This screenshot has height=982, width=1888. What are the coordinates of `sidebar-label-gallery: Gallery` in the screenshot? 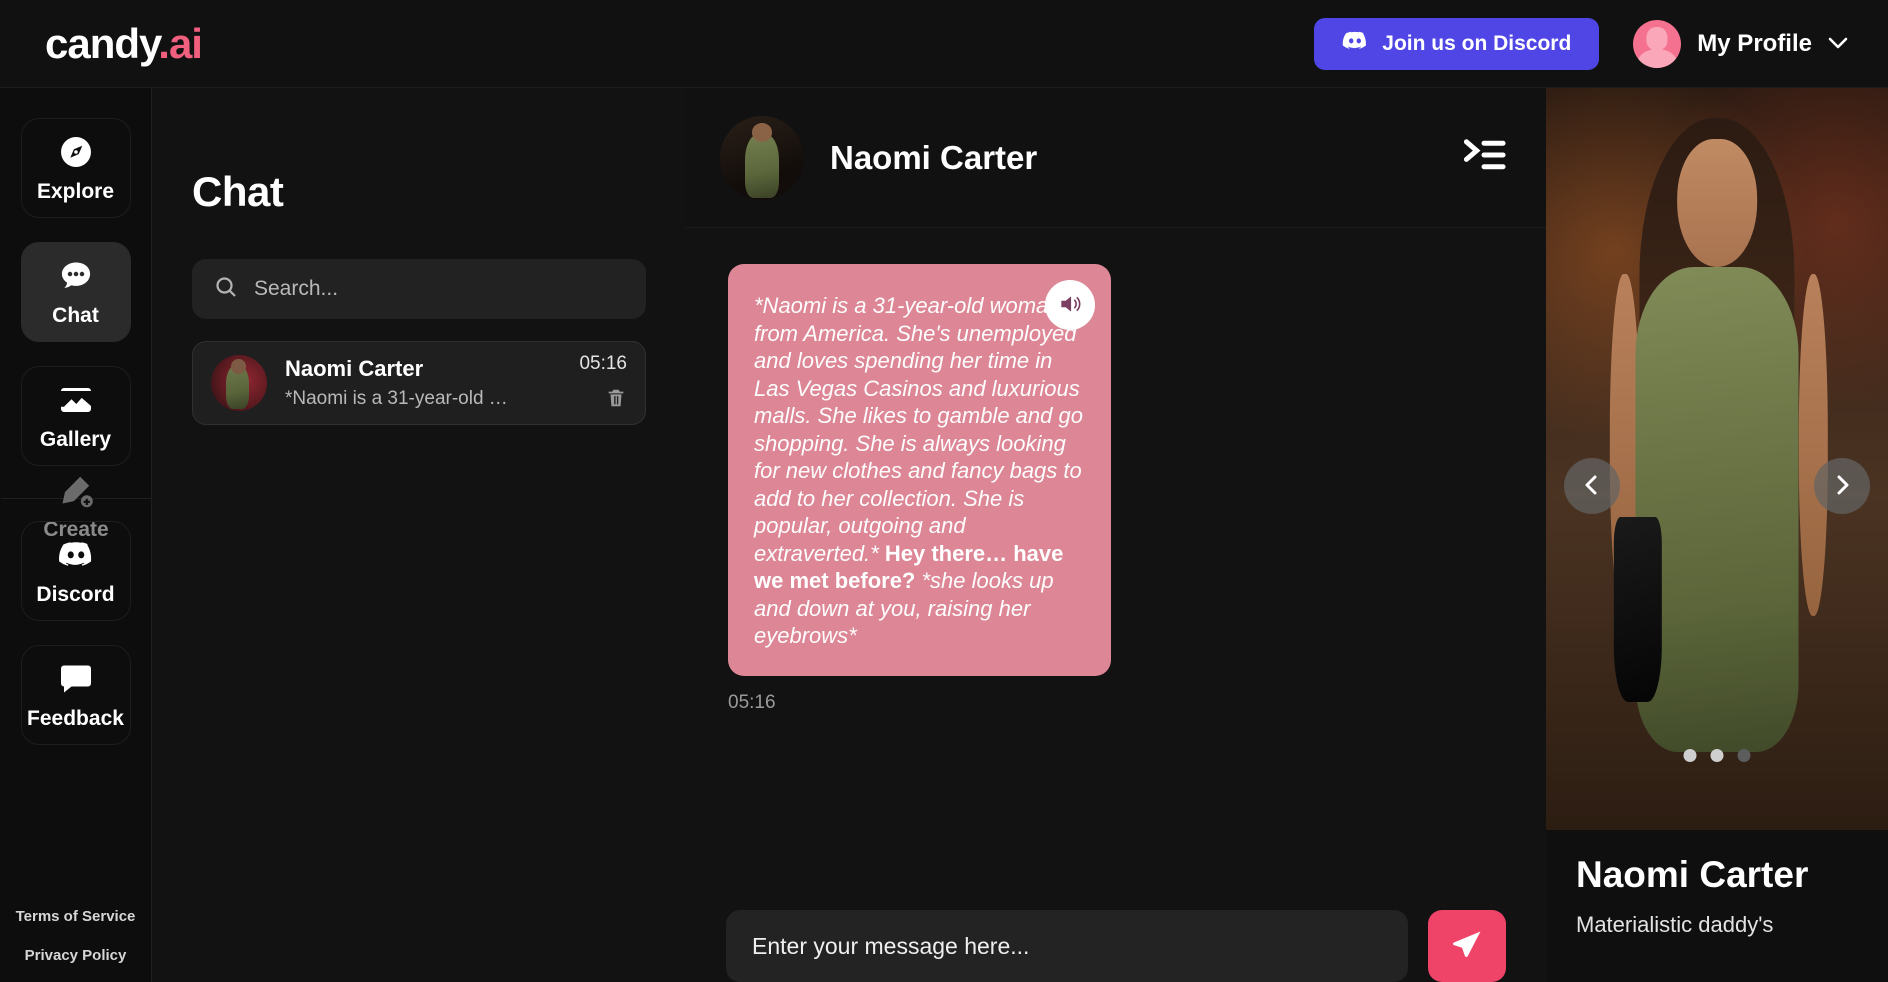 It's located at (75, 439).